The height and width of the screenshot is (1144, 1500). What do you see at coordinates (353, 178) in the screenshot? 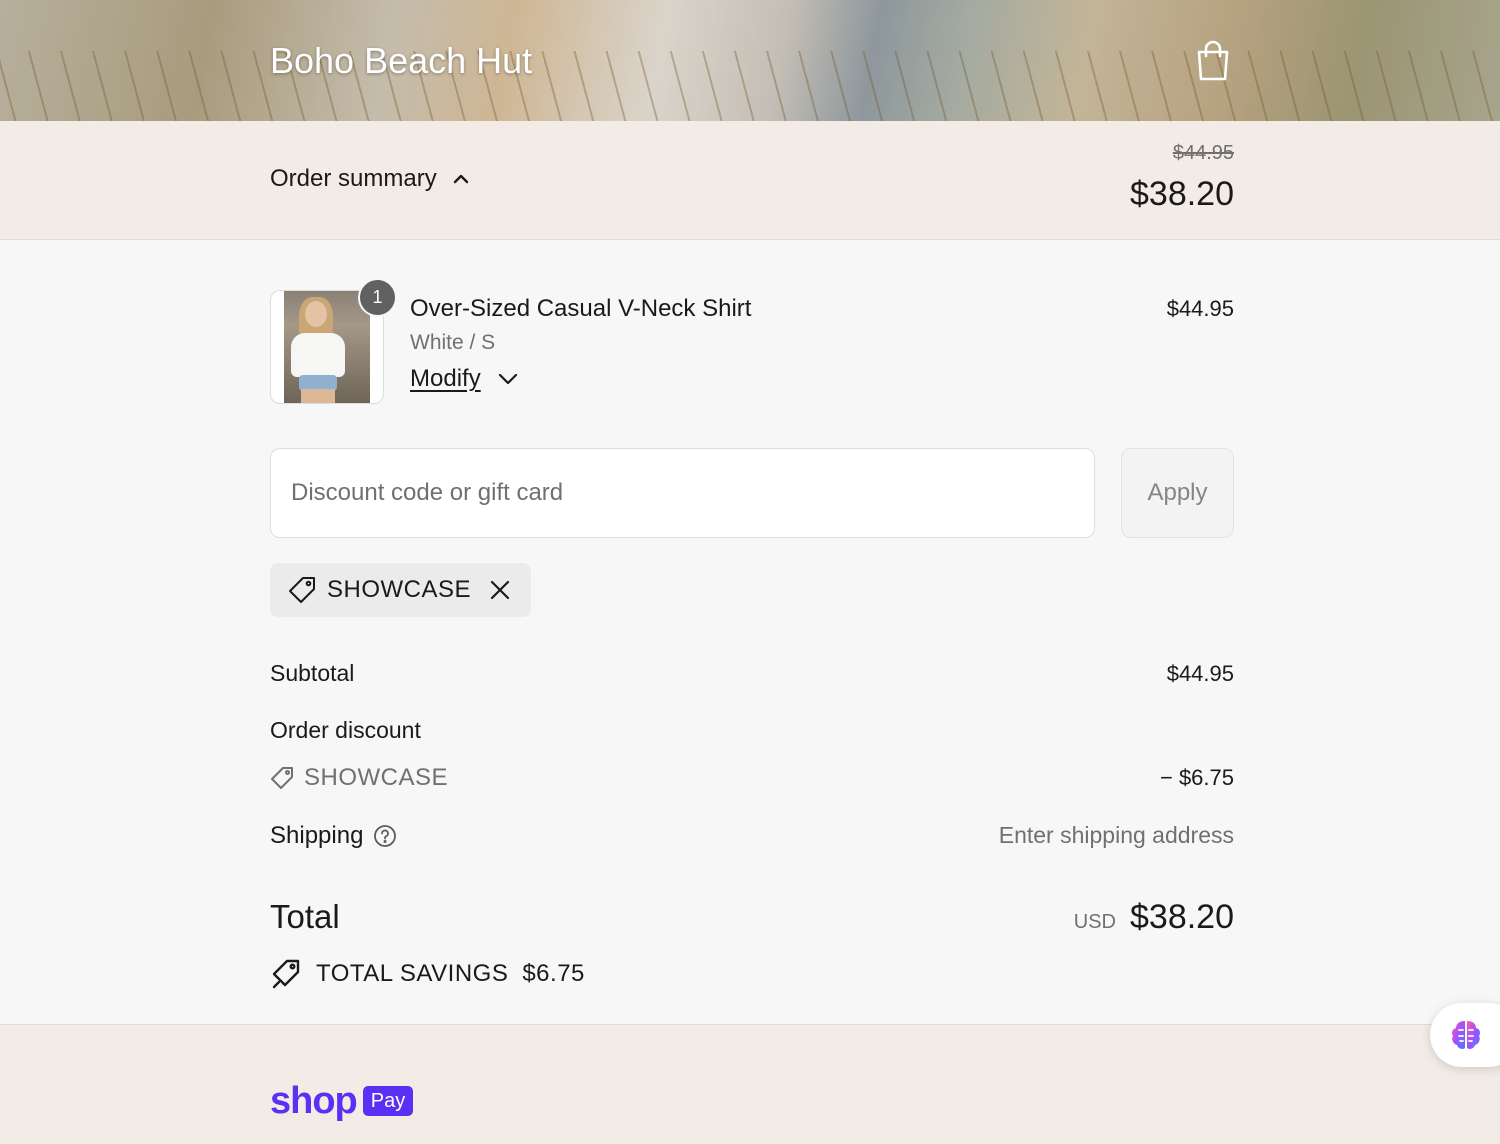
I see `order-summary-label: Order summary` at bounding box center [353, 178].